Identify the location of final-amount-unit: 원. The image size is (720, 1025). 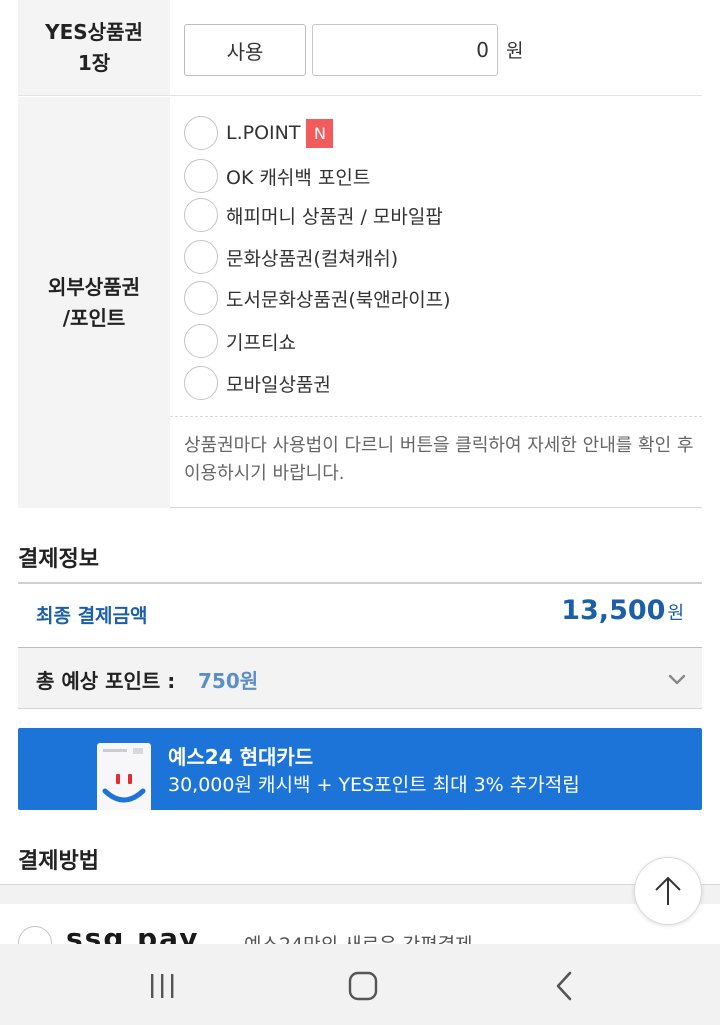
(675, 613).